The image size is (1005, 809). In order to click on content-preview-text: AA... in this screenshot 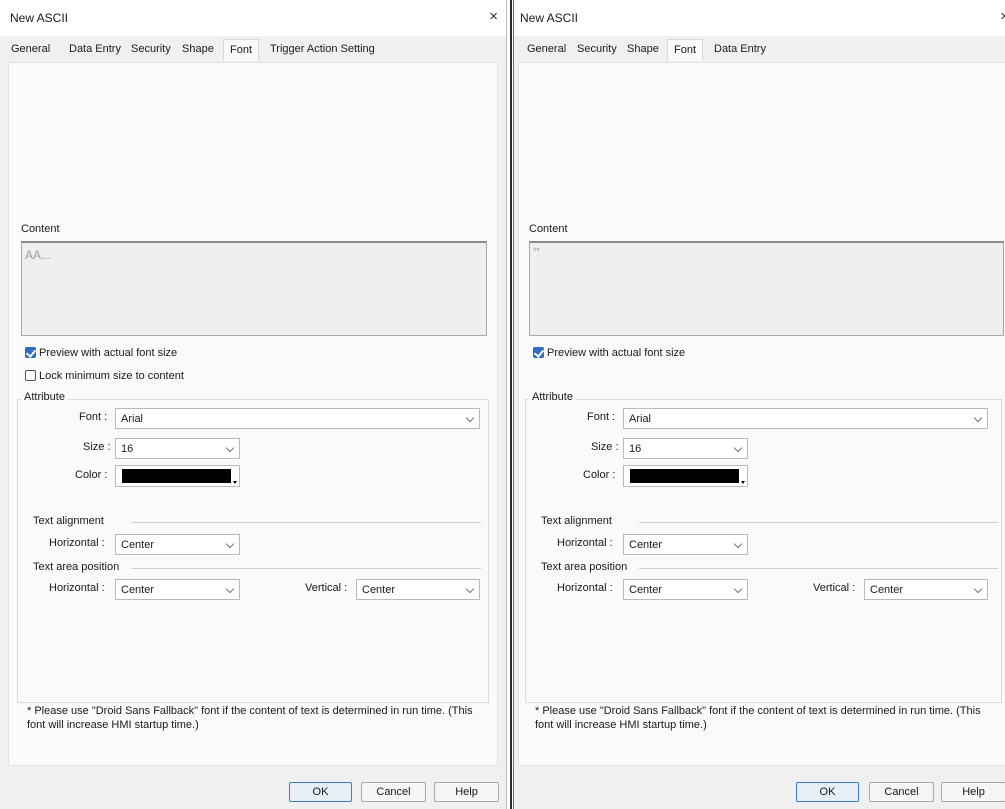, I will do `click(38, 255)`.